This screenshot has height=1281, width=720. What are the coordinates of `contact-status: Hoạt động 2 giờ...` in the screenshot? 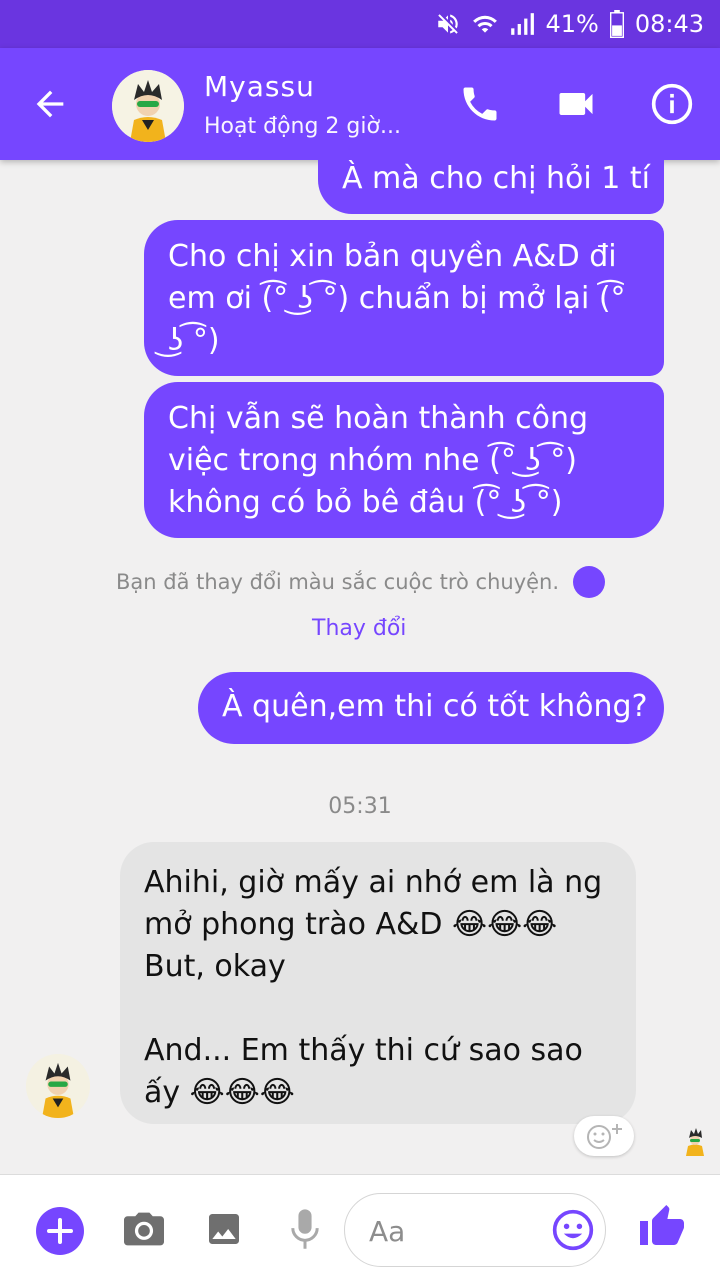 It's located at (302, 126).